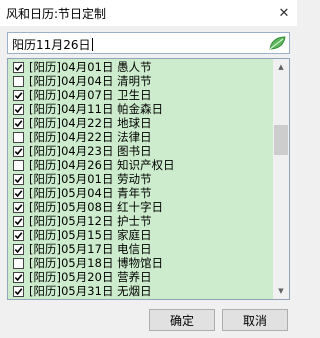 This screenshot has height=338, width=320. I want to click on festival-row: [阳历]04月22日 法律日, so click(141, 137).